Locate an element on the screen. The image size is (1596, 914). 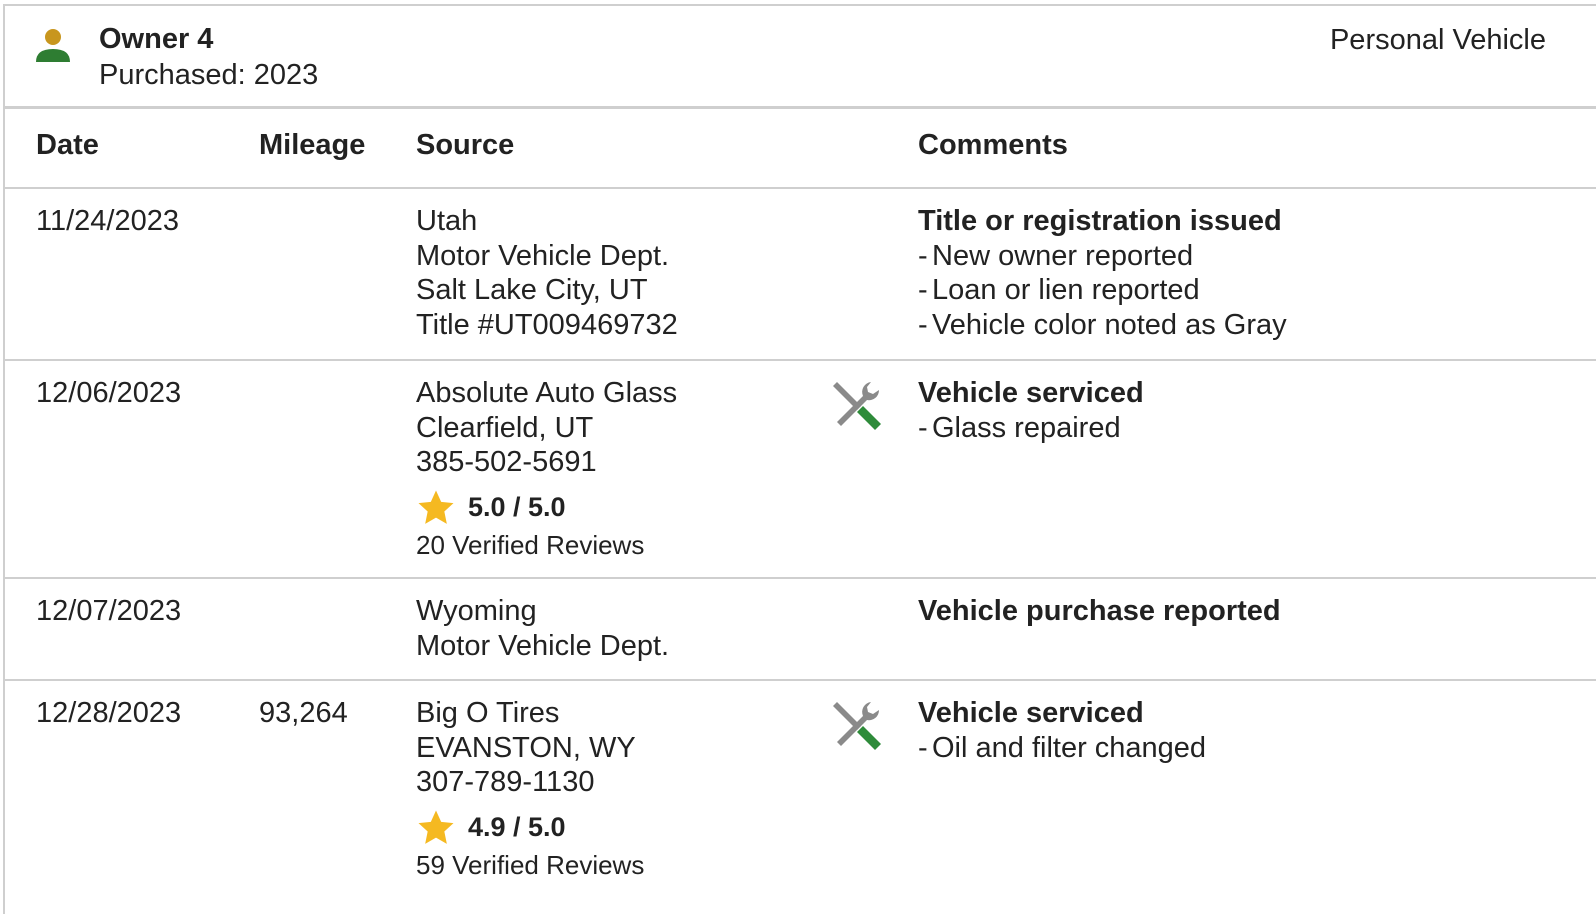
verified-reviews-link: 59 Verified Reviews is located at coordinates (530, 865).